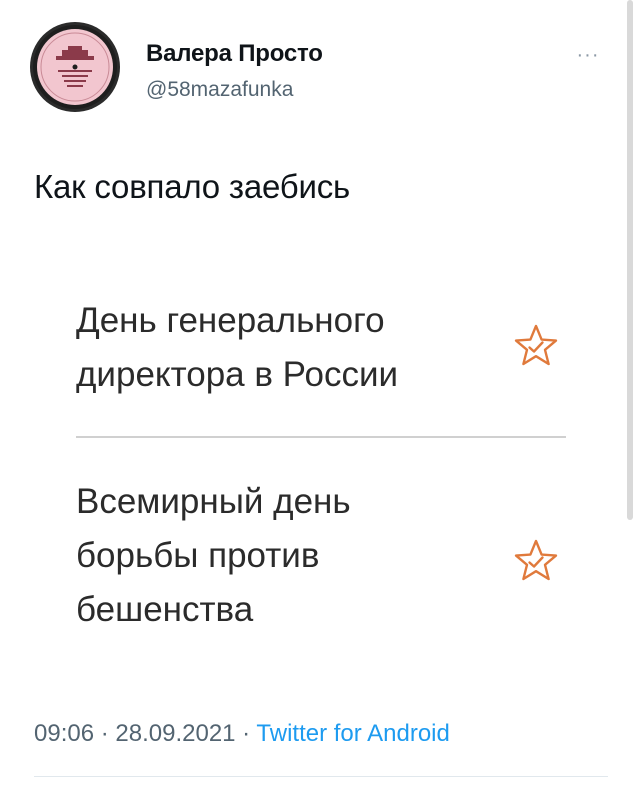  I want to click on vinyl-record-label-icon, so click(75, 67).